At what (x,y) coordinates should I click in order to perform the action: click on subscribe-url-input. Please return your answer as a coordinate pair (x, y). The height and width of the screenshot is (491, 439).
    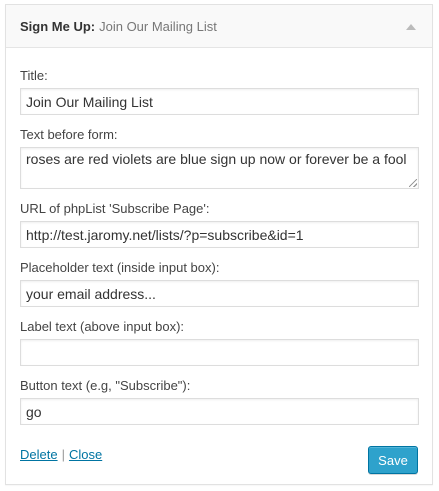
    Looking at the image, I should click on (219, 234).